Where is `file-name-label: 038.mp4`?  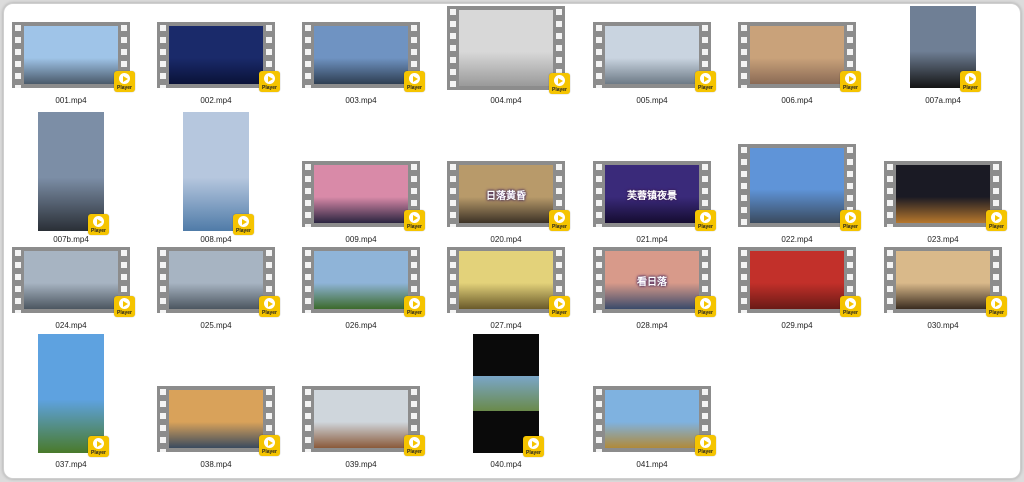 file-name-label: 038.mp4 is located at coordinates (216, 464).